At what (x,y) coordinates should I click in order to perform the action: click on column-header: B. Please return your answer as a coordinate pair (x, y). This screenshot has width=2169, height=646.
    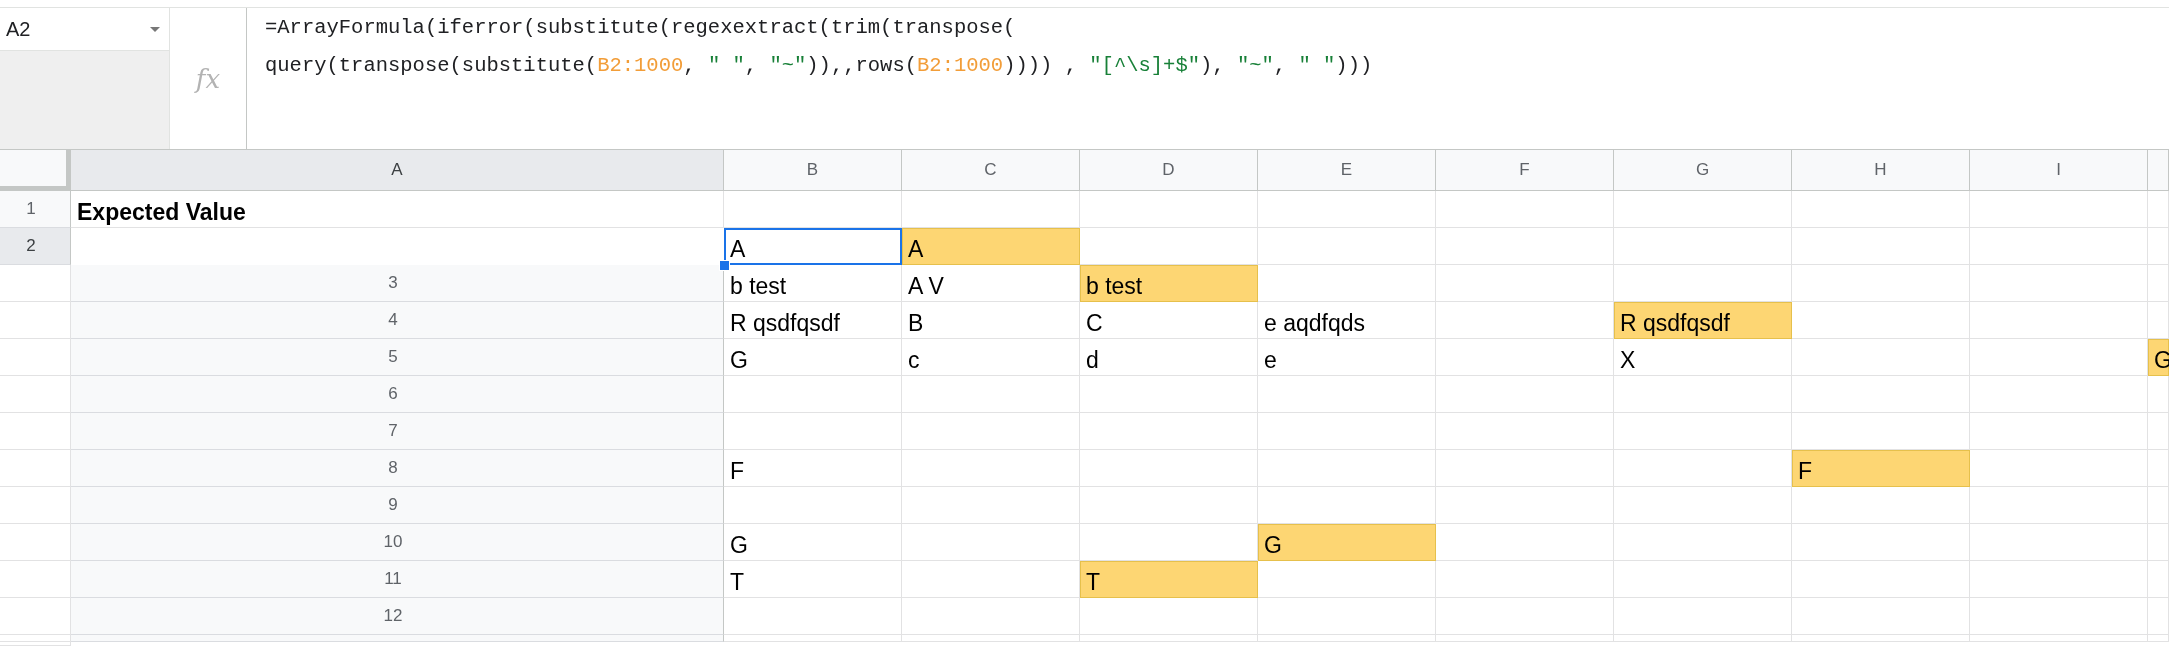
    Looking at the image, I should click on (813, 170).